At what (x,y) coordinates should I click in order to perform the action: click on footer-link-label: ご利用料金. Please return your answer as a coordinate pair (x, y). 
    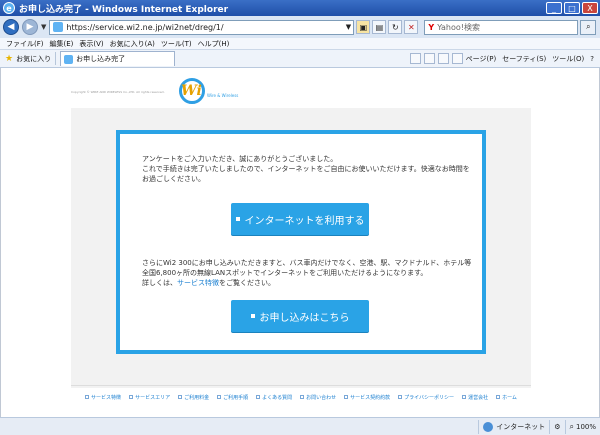
    Looking at the image, I should click on (197, 397).